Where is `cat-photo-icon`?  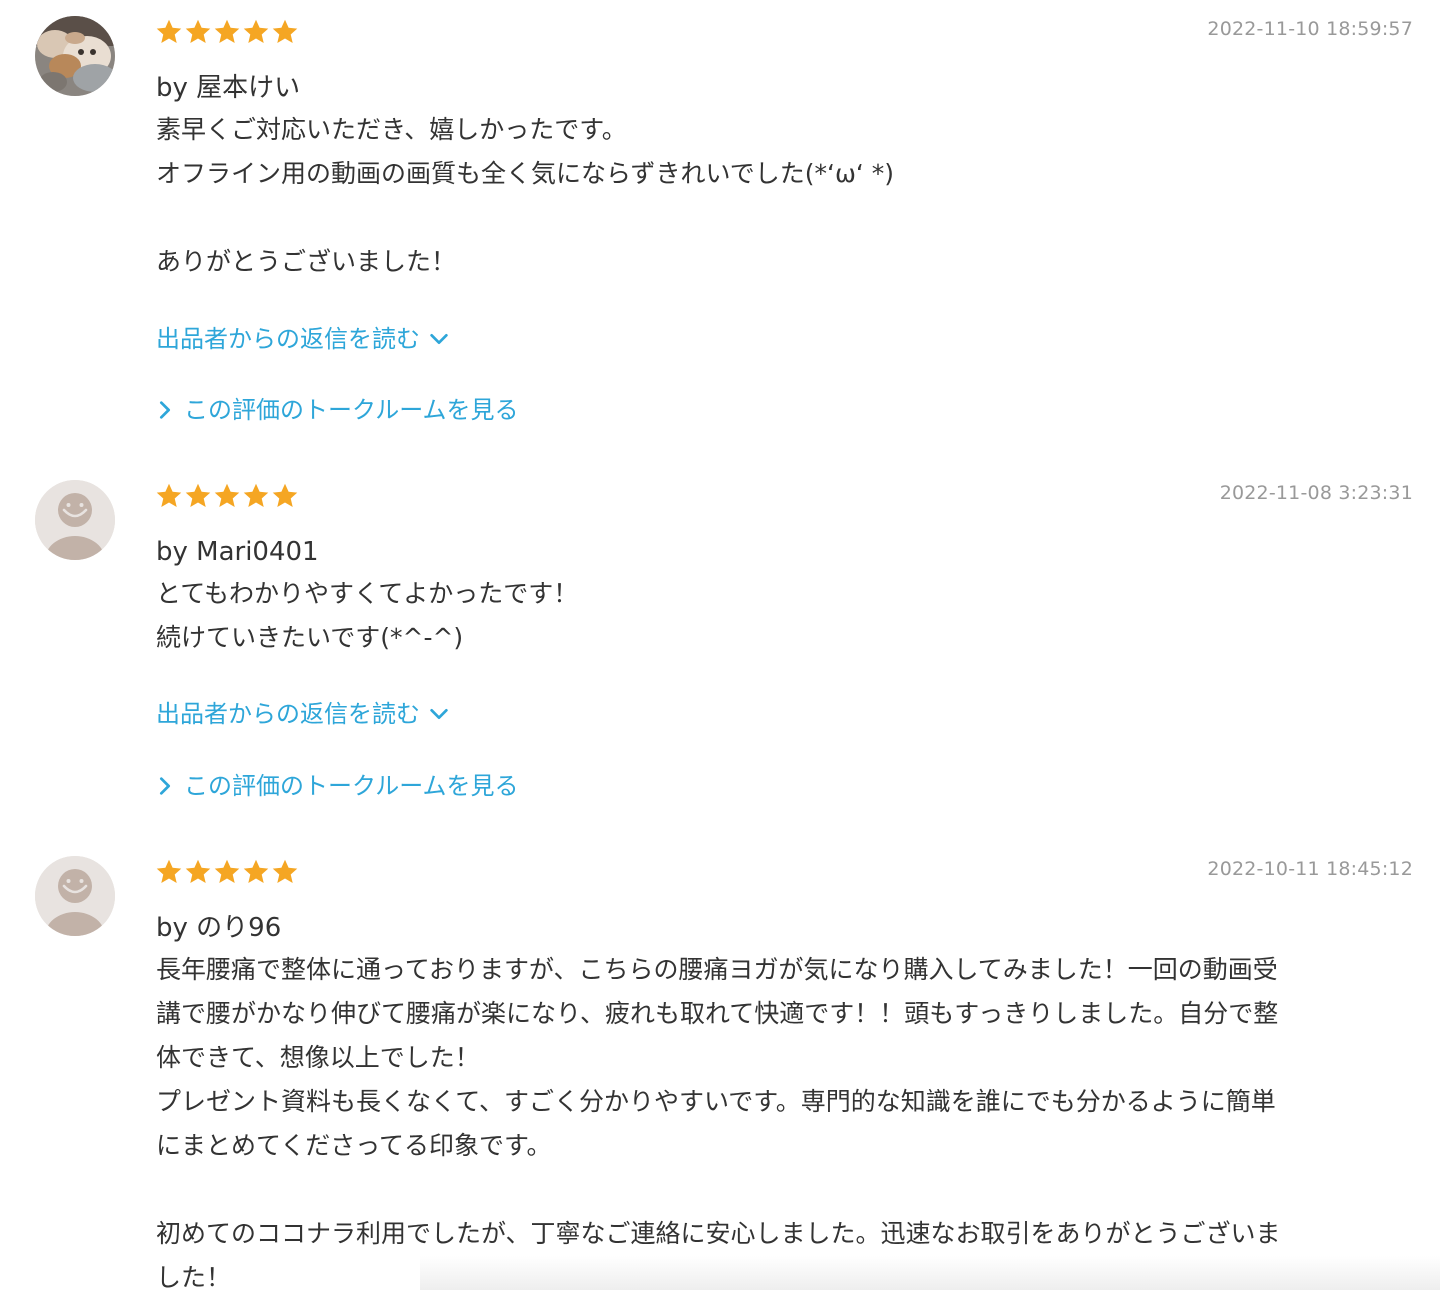 cat-photo-icon is located at coordinates (75, 56).